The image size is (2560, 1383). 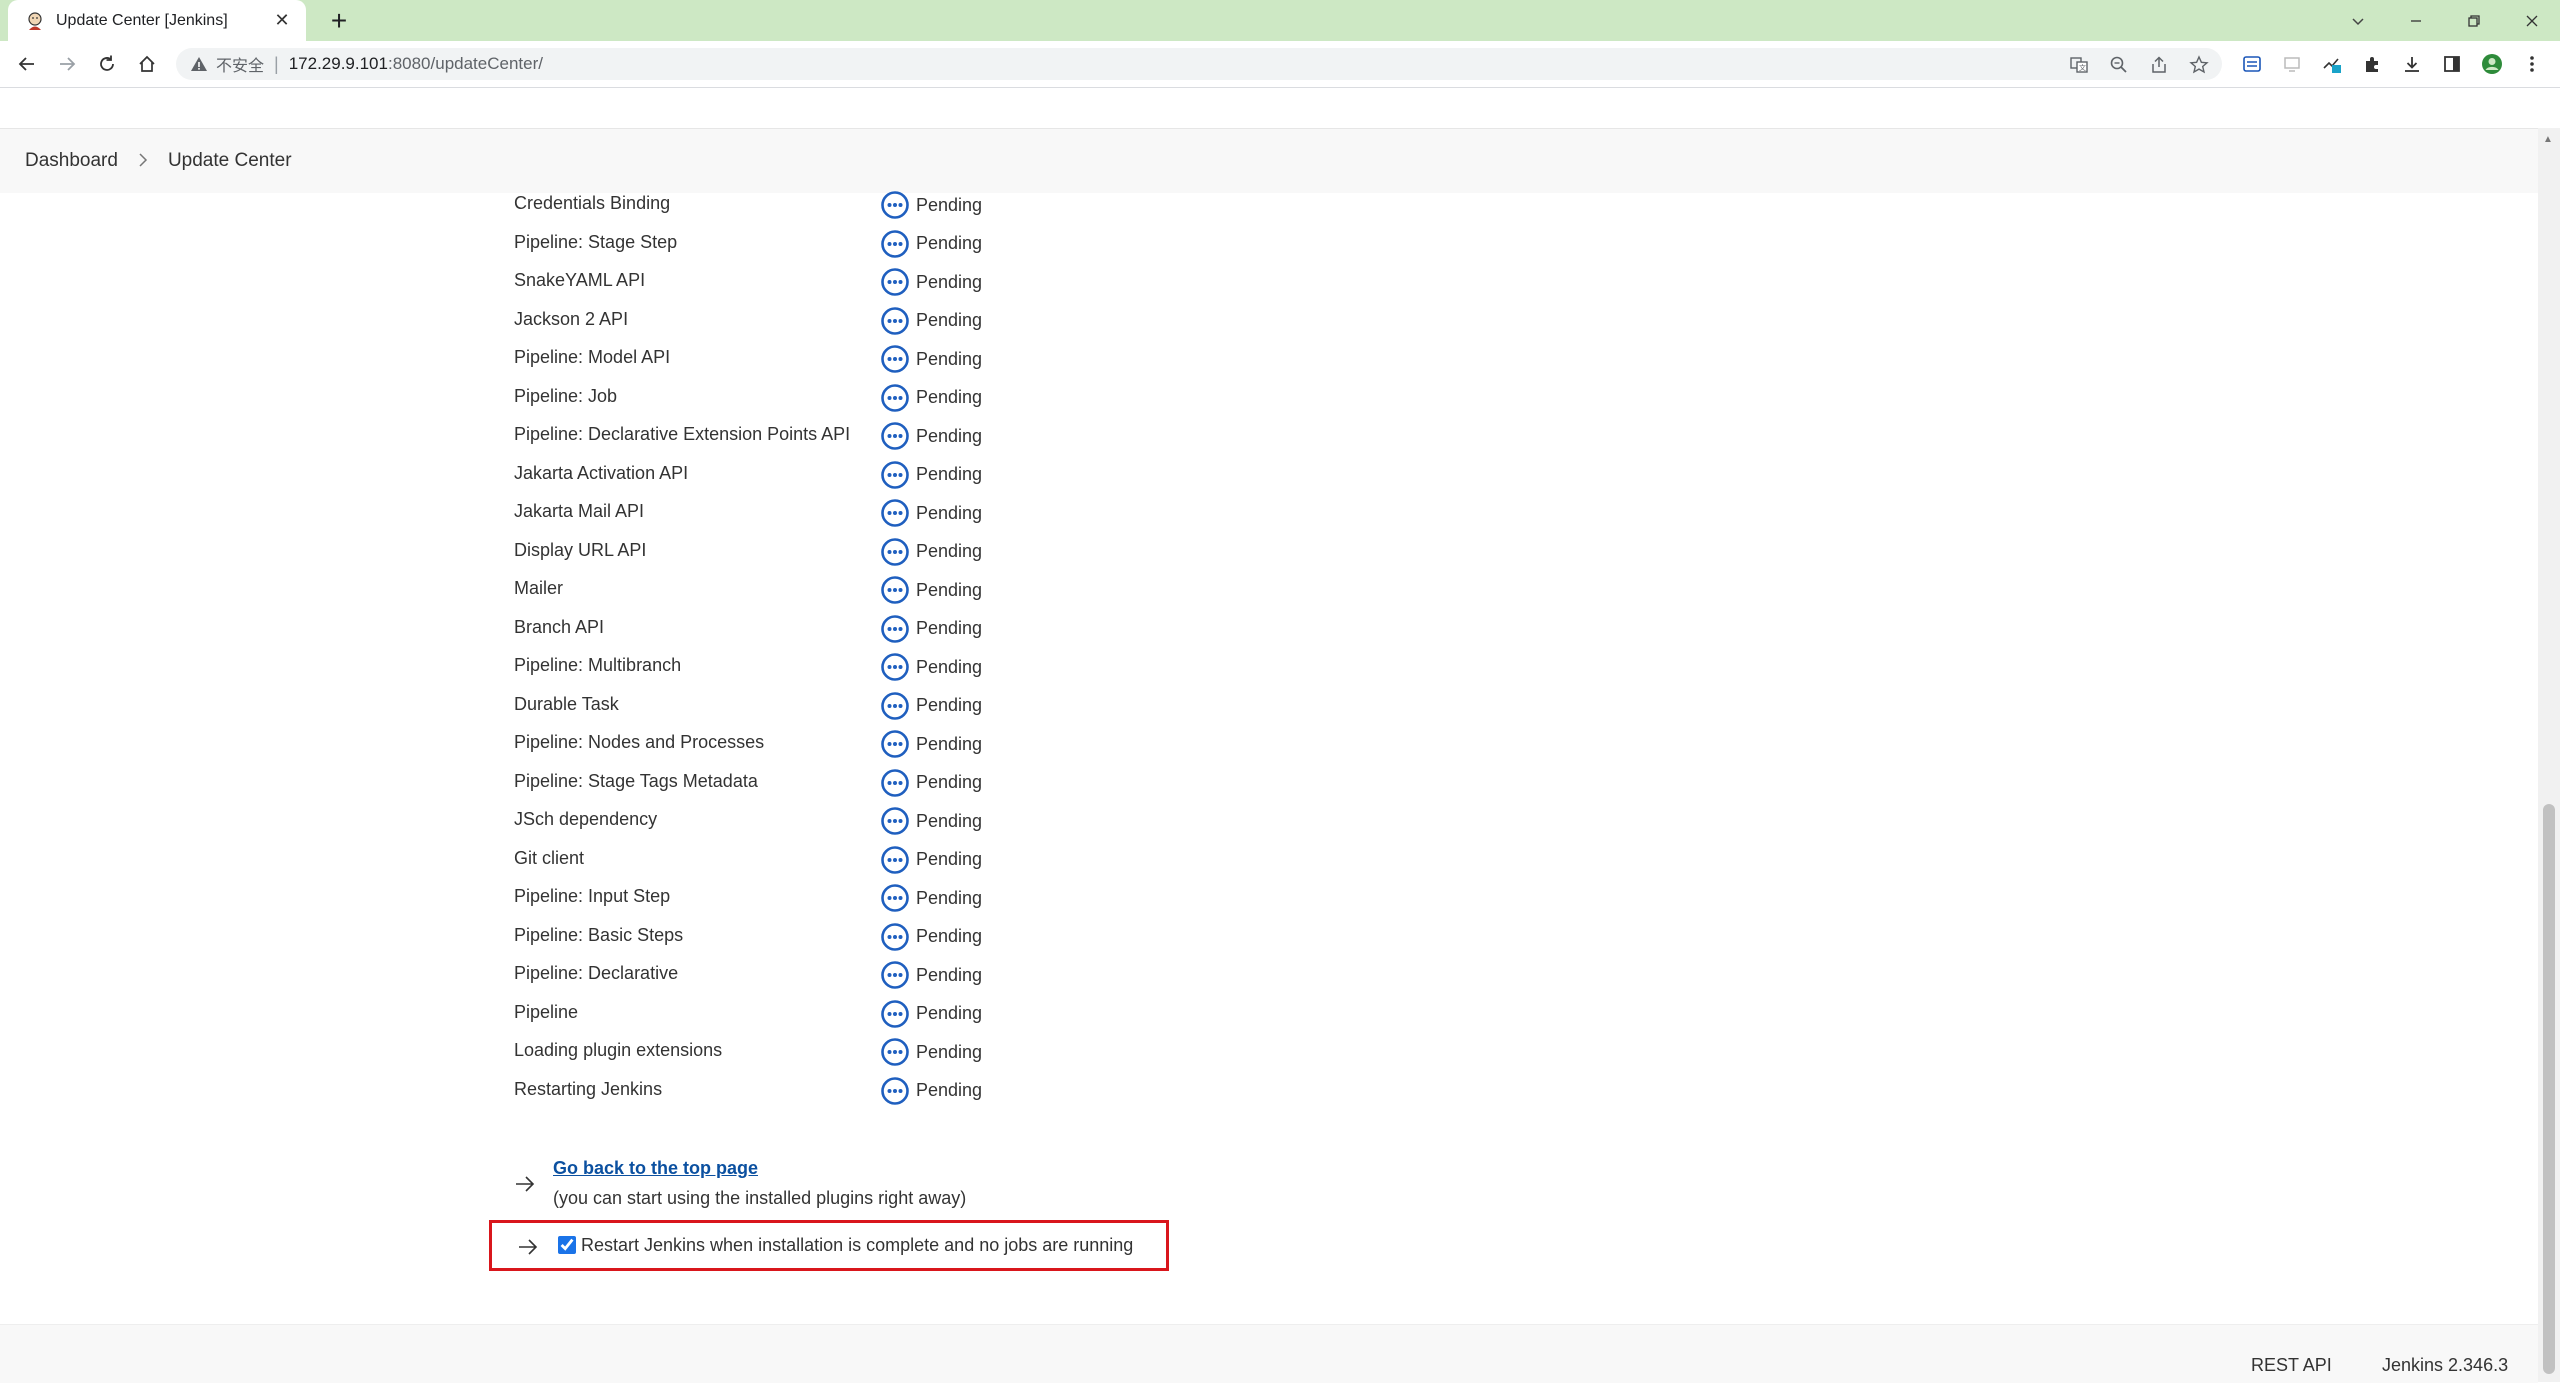 What do you see at coordinates (528, 1247) in the screenshot?
I see `right-arrow-icon` at bounding box center [528, 1247].